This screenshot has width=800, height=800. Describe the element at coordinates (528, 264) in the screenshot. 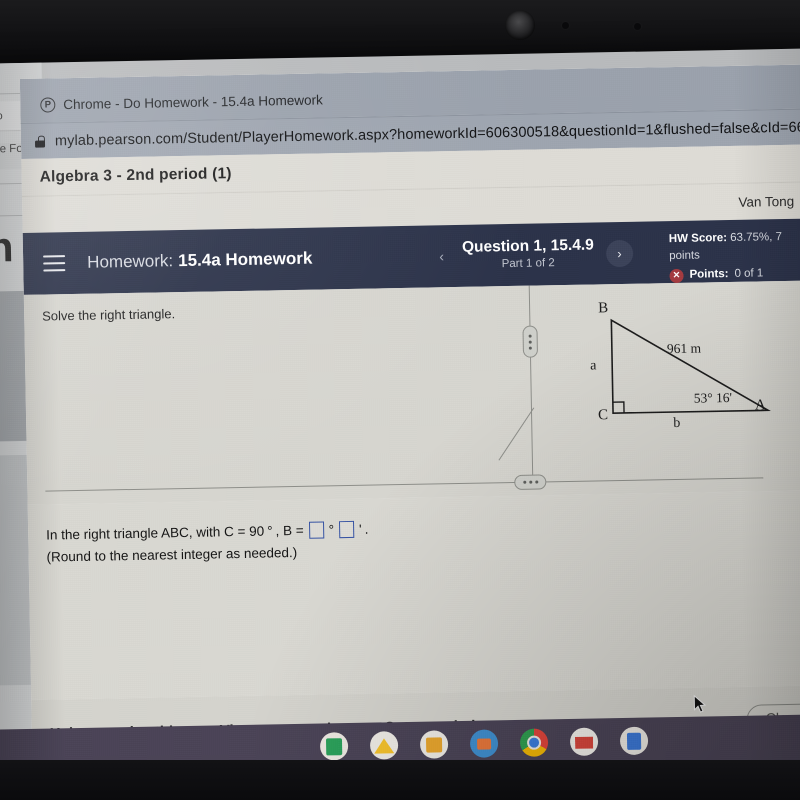

I see `question-part: Part 1 of 2` at that location.